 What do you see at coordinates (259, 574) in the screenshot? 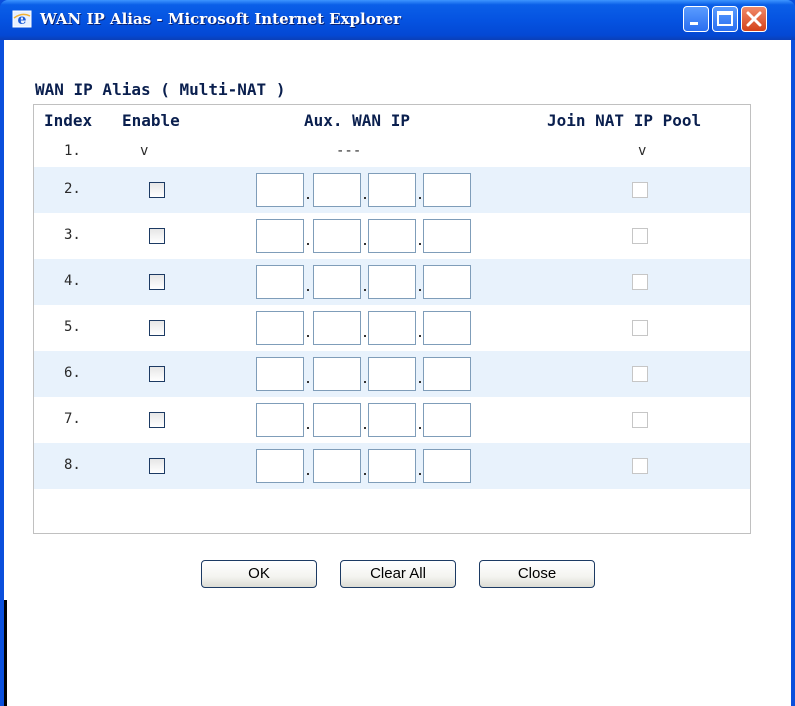
I see `ok-button: OK` at bounding box center [259, 574].